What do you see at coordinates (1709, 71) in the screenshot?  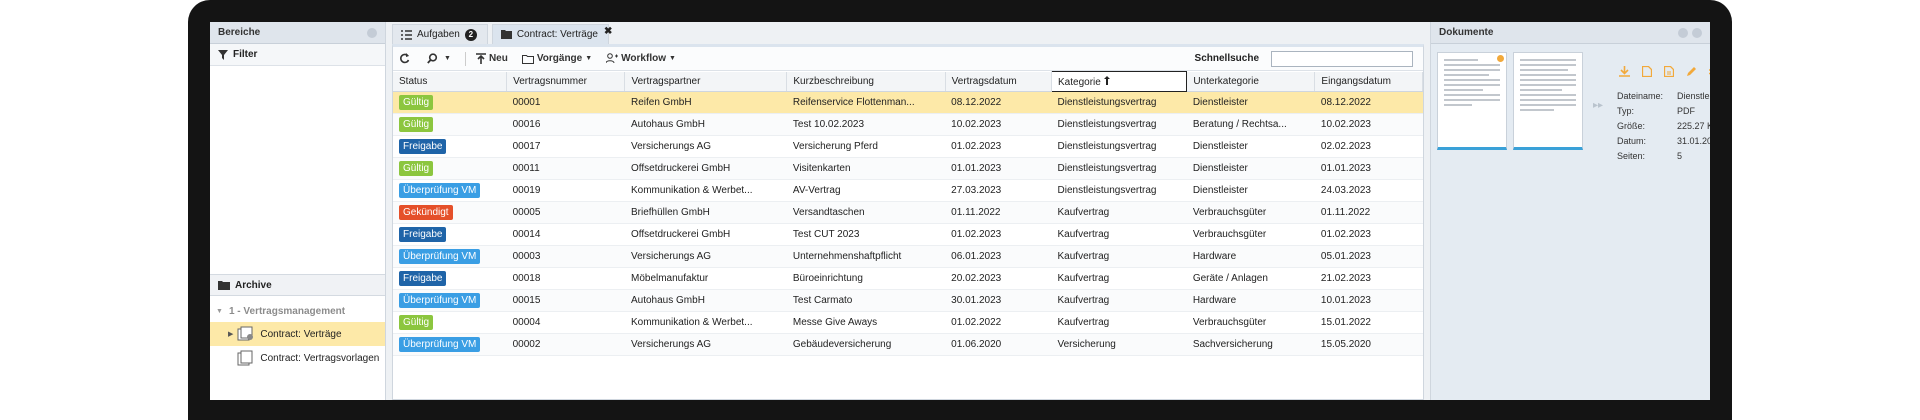 I see `hashtag-icon` at bounding box center [1709, 71].